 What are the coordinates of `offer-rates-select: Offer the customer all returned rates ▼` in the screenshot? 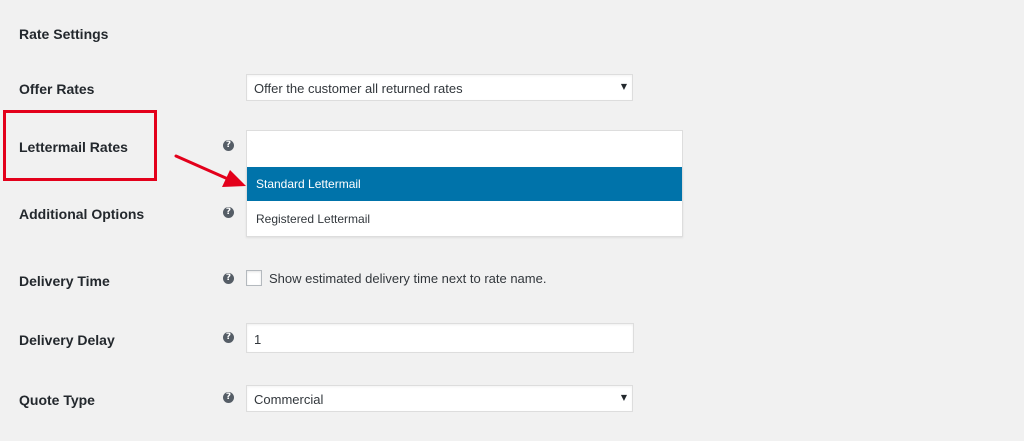 It's located at (439, 87).